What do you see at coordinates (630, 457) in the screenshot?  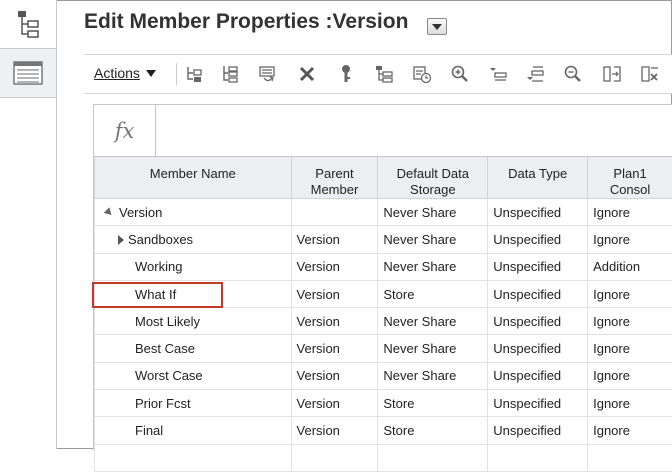 I see `plan1-consol-cell` at bounding box center [630, 457].